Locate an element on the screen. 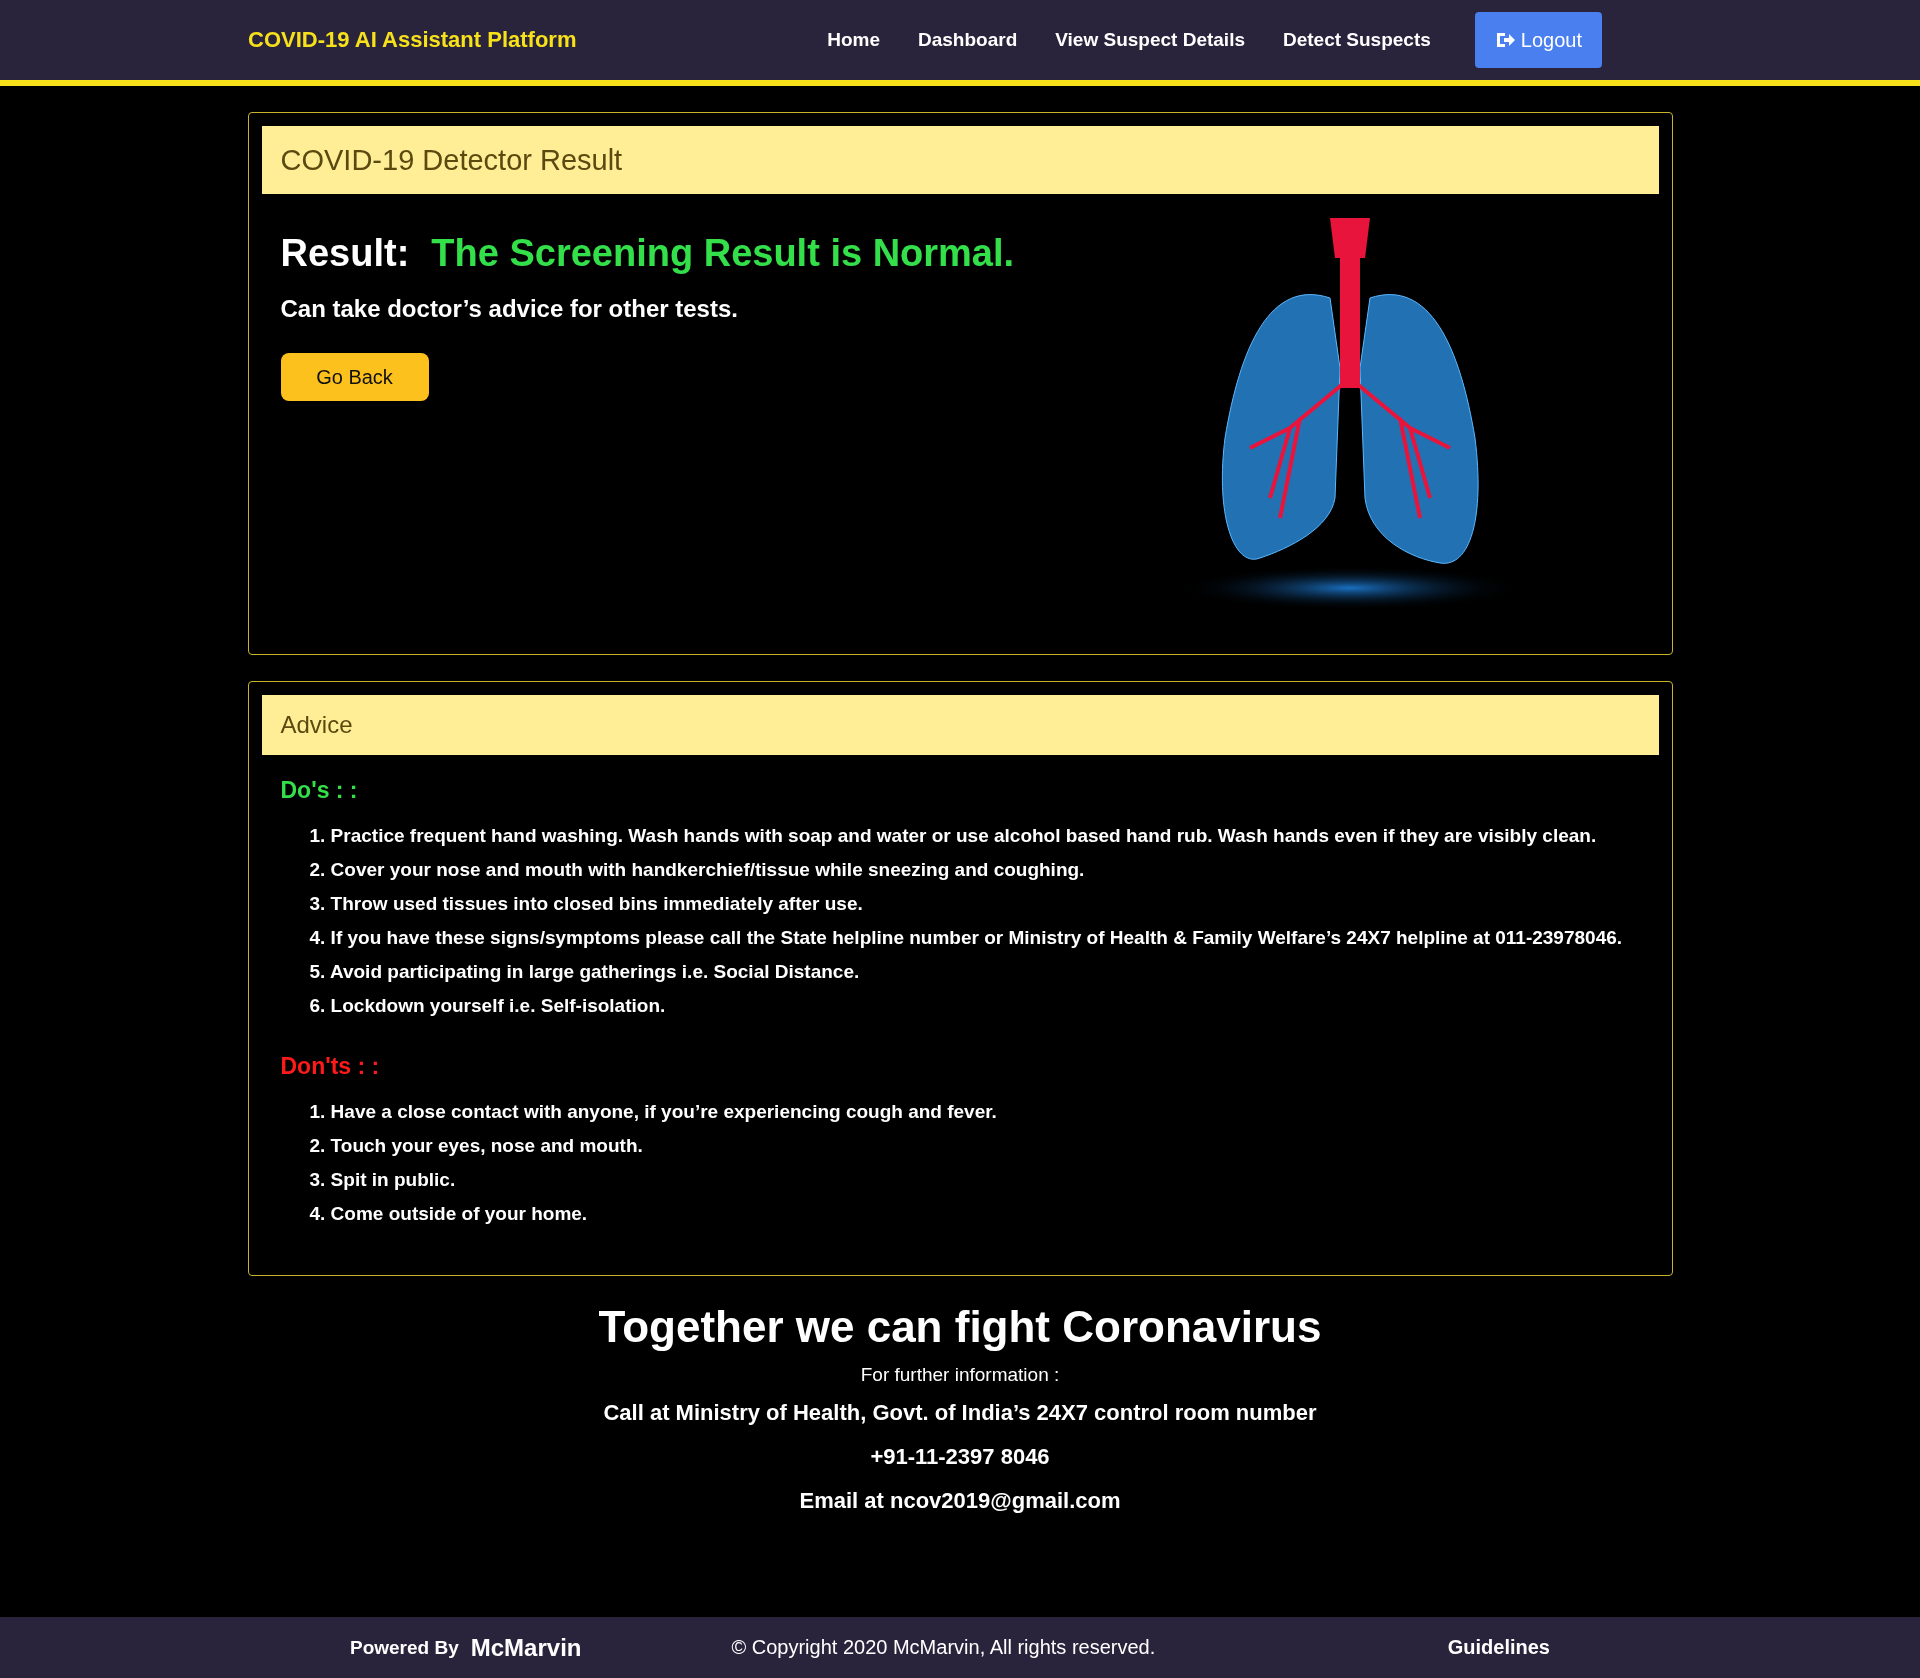  card-header: Advice is located at coordinates (960, 725).